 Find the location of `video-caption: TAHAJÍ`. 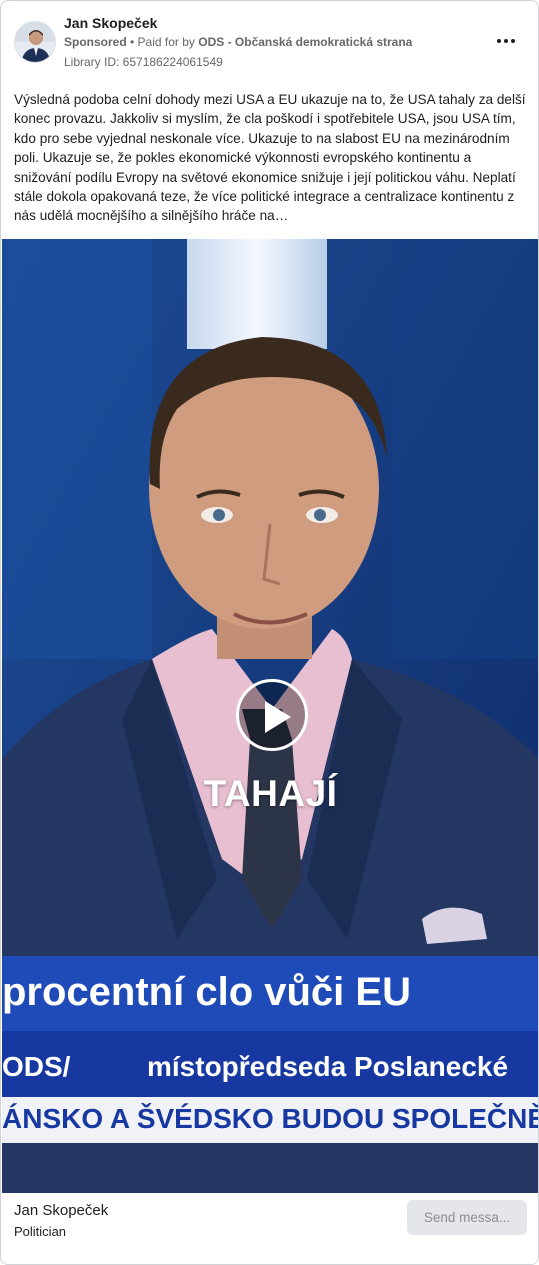

video-caption: TAHAJÍ is located at coordinates (270, 793).